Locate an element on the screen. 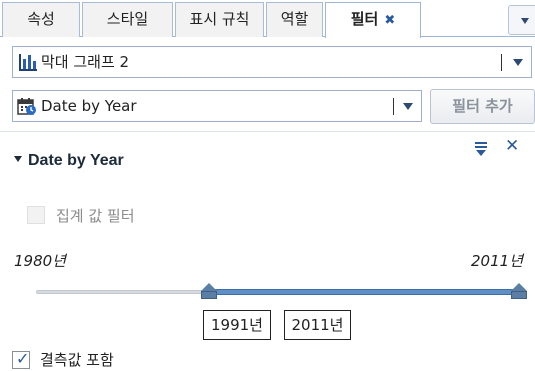  include-missing-label: 결측값 포함 is located at coordinates (77, 360).